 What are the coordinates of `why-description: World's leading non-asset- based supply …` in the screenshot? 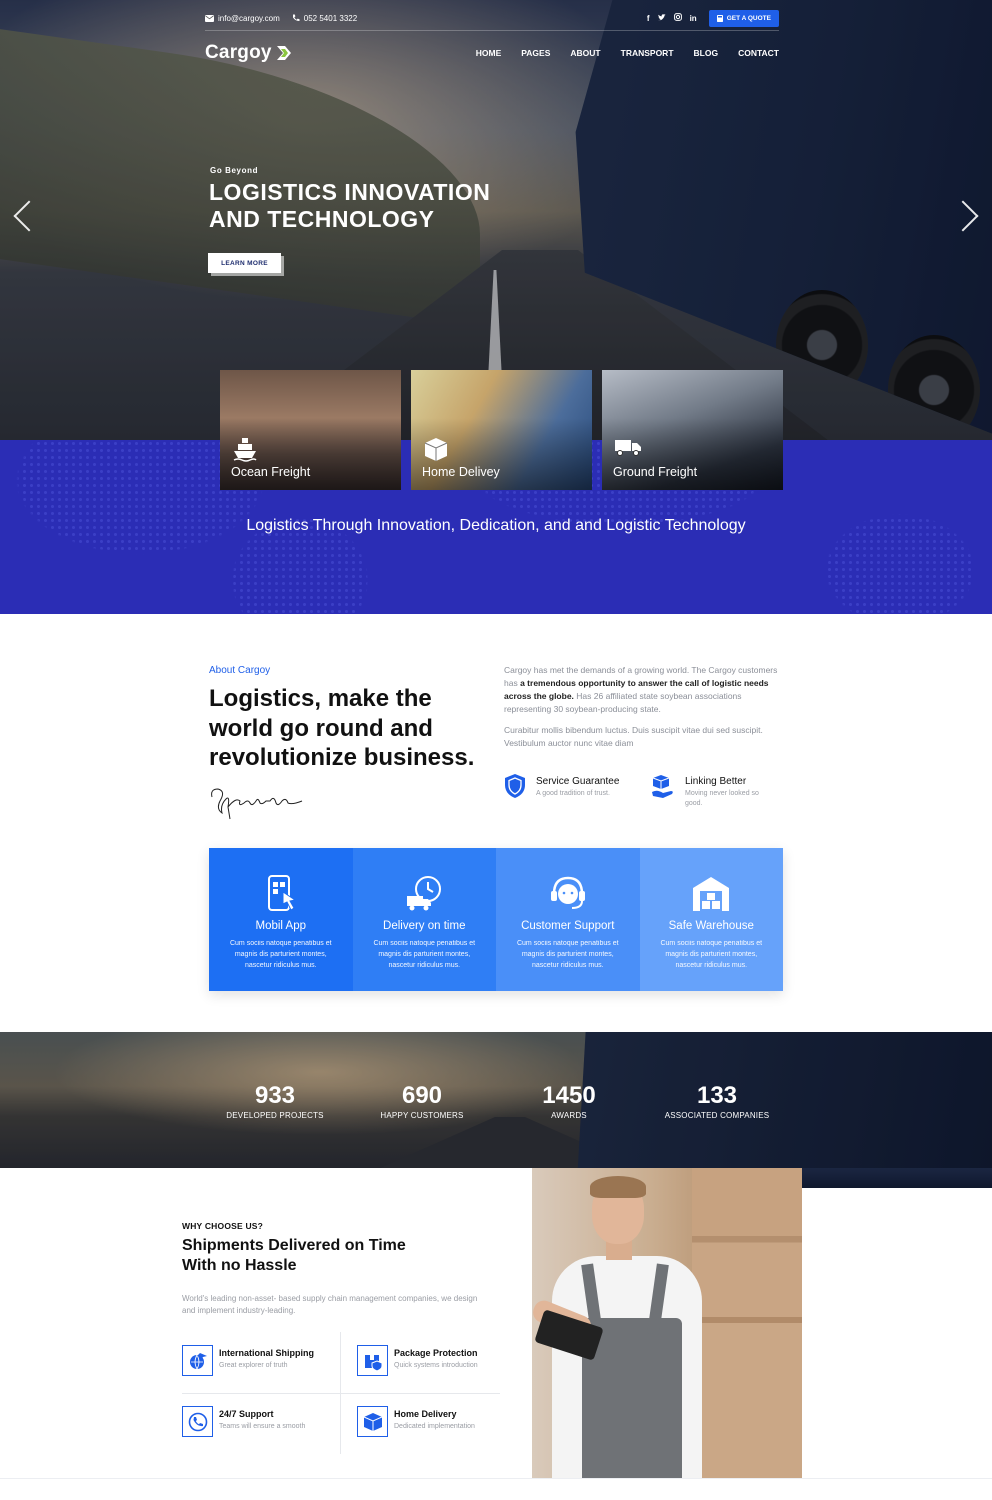 It's located at (330, 1304).